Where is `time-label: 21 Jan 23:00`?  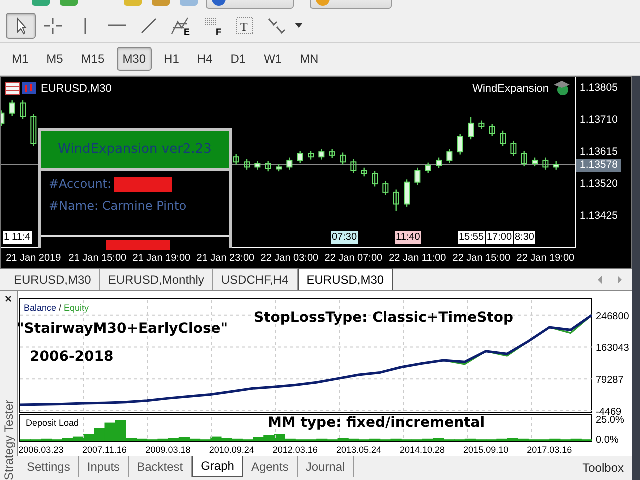
time-label: 21 Jan 23:00 is located at coordinates (225, 259).